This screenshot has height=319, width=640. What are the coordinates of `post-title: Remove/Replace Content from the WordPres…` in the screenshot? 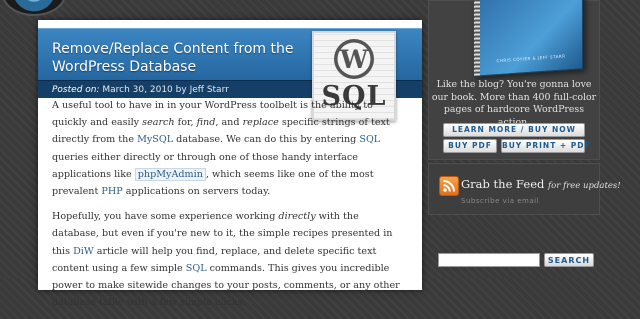 It's located at (177, 58).